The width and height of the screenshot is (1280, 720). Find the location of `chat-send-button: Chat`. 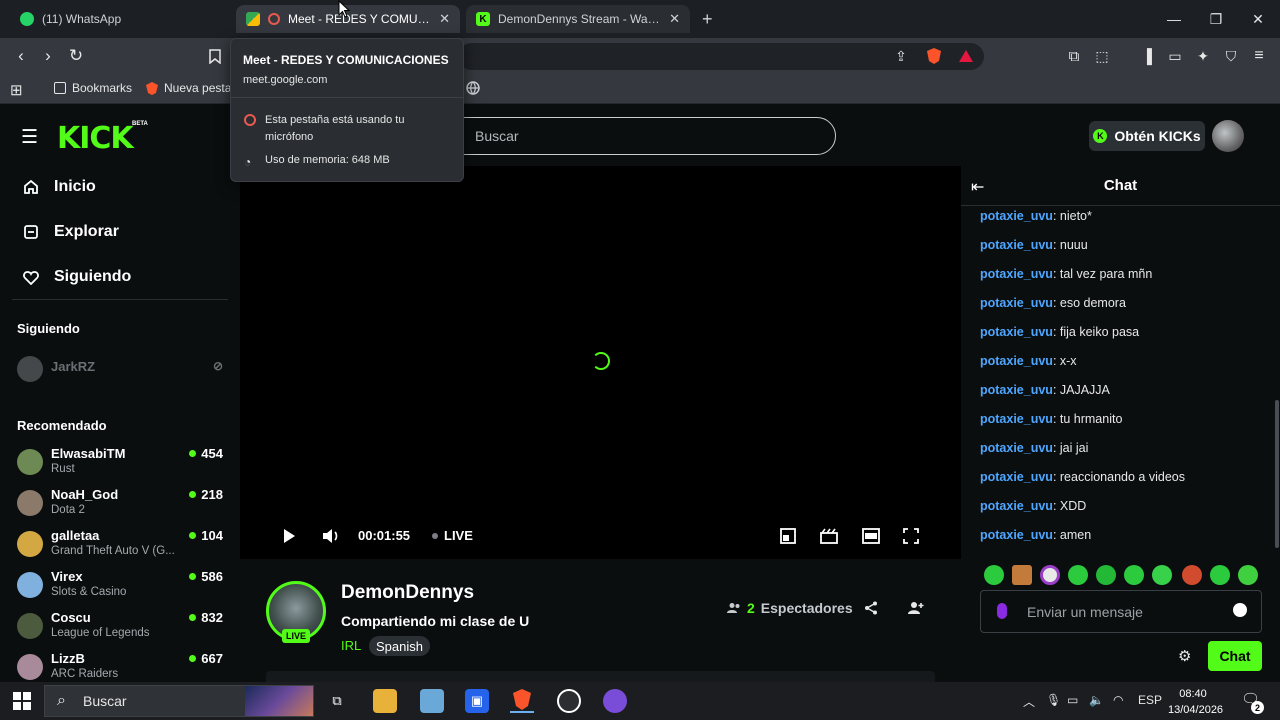

chat-send-button: Chat is located at coordinates (1235, 656).